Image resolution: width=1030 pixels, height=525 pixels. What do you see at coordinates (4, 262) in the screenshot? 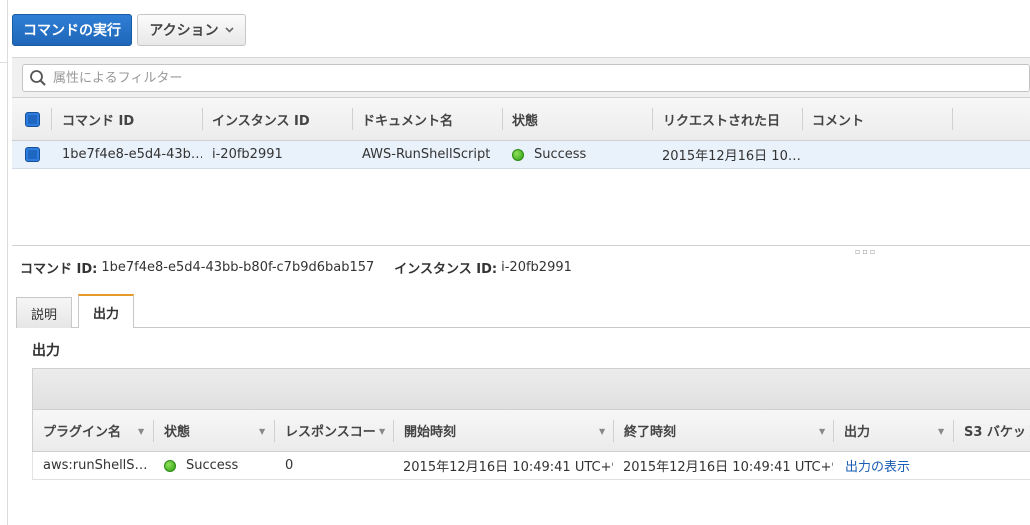
I see `left-panel-edge` at bounding box center [4, 262].